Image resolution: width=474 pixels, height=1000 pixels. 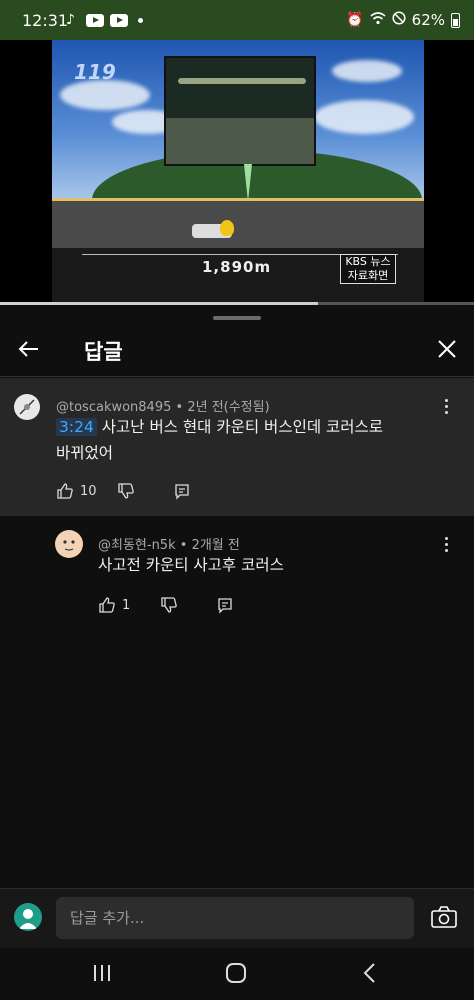 I want to click on recent-apps-button, so click(x=102, y=973).